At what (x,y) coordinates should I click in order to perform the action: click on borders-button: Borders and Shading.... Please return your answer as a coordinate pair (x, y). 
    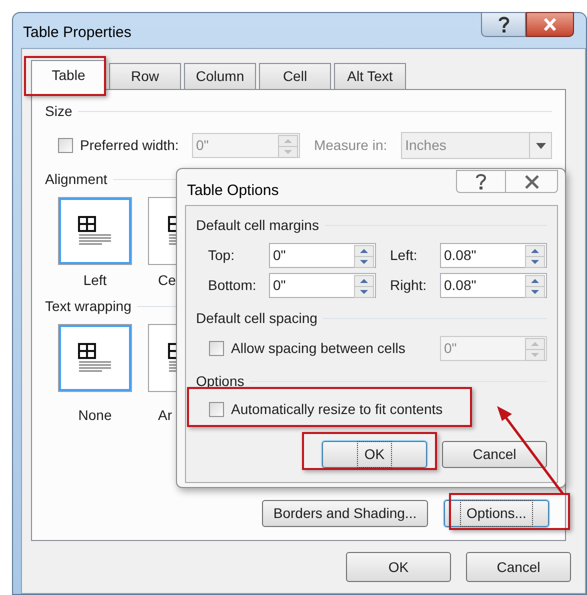
    Looking at the image, I should click on (345, 513).